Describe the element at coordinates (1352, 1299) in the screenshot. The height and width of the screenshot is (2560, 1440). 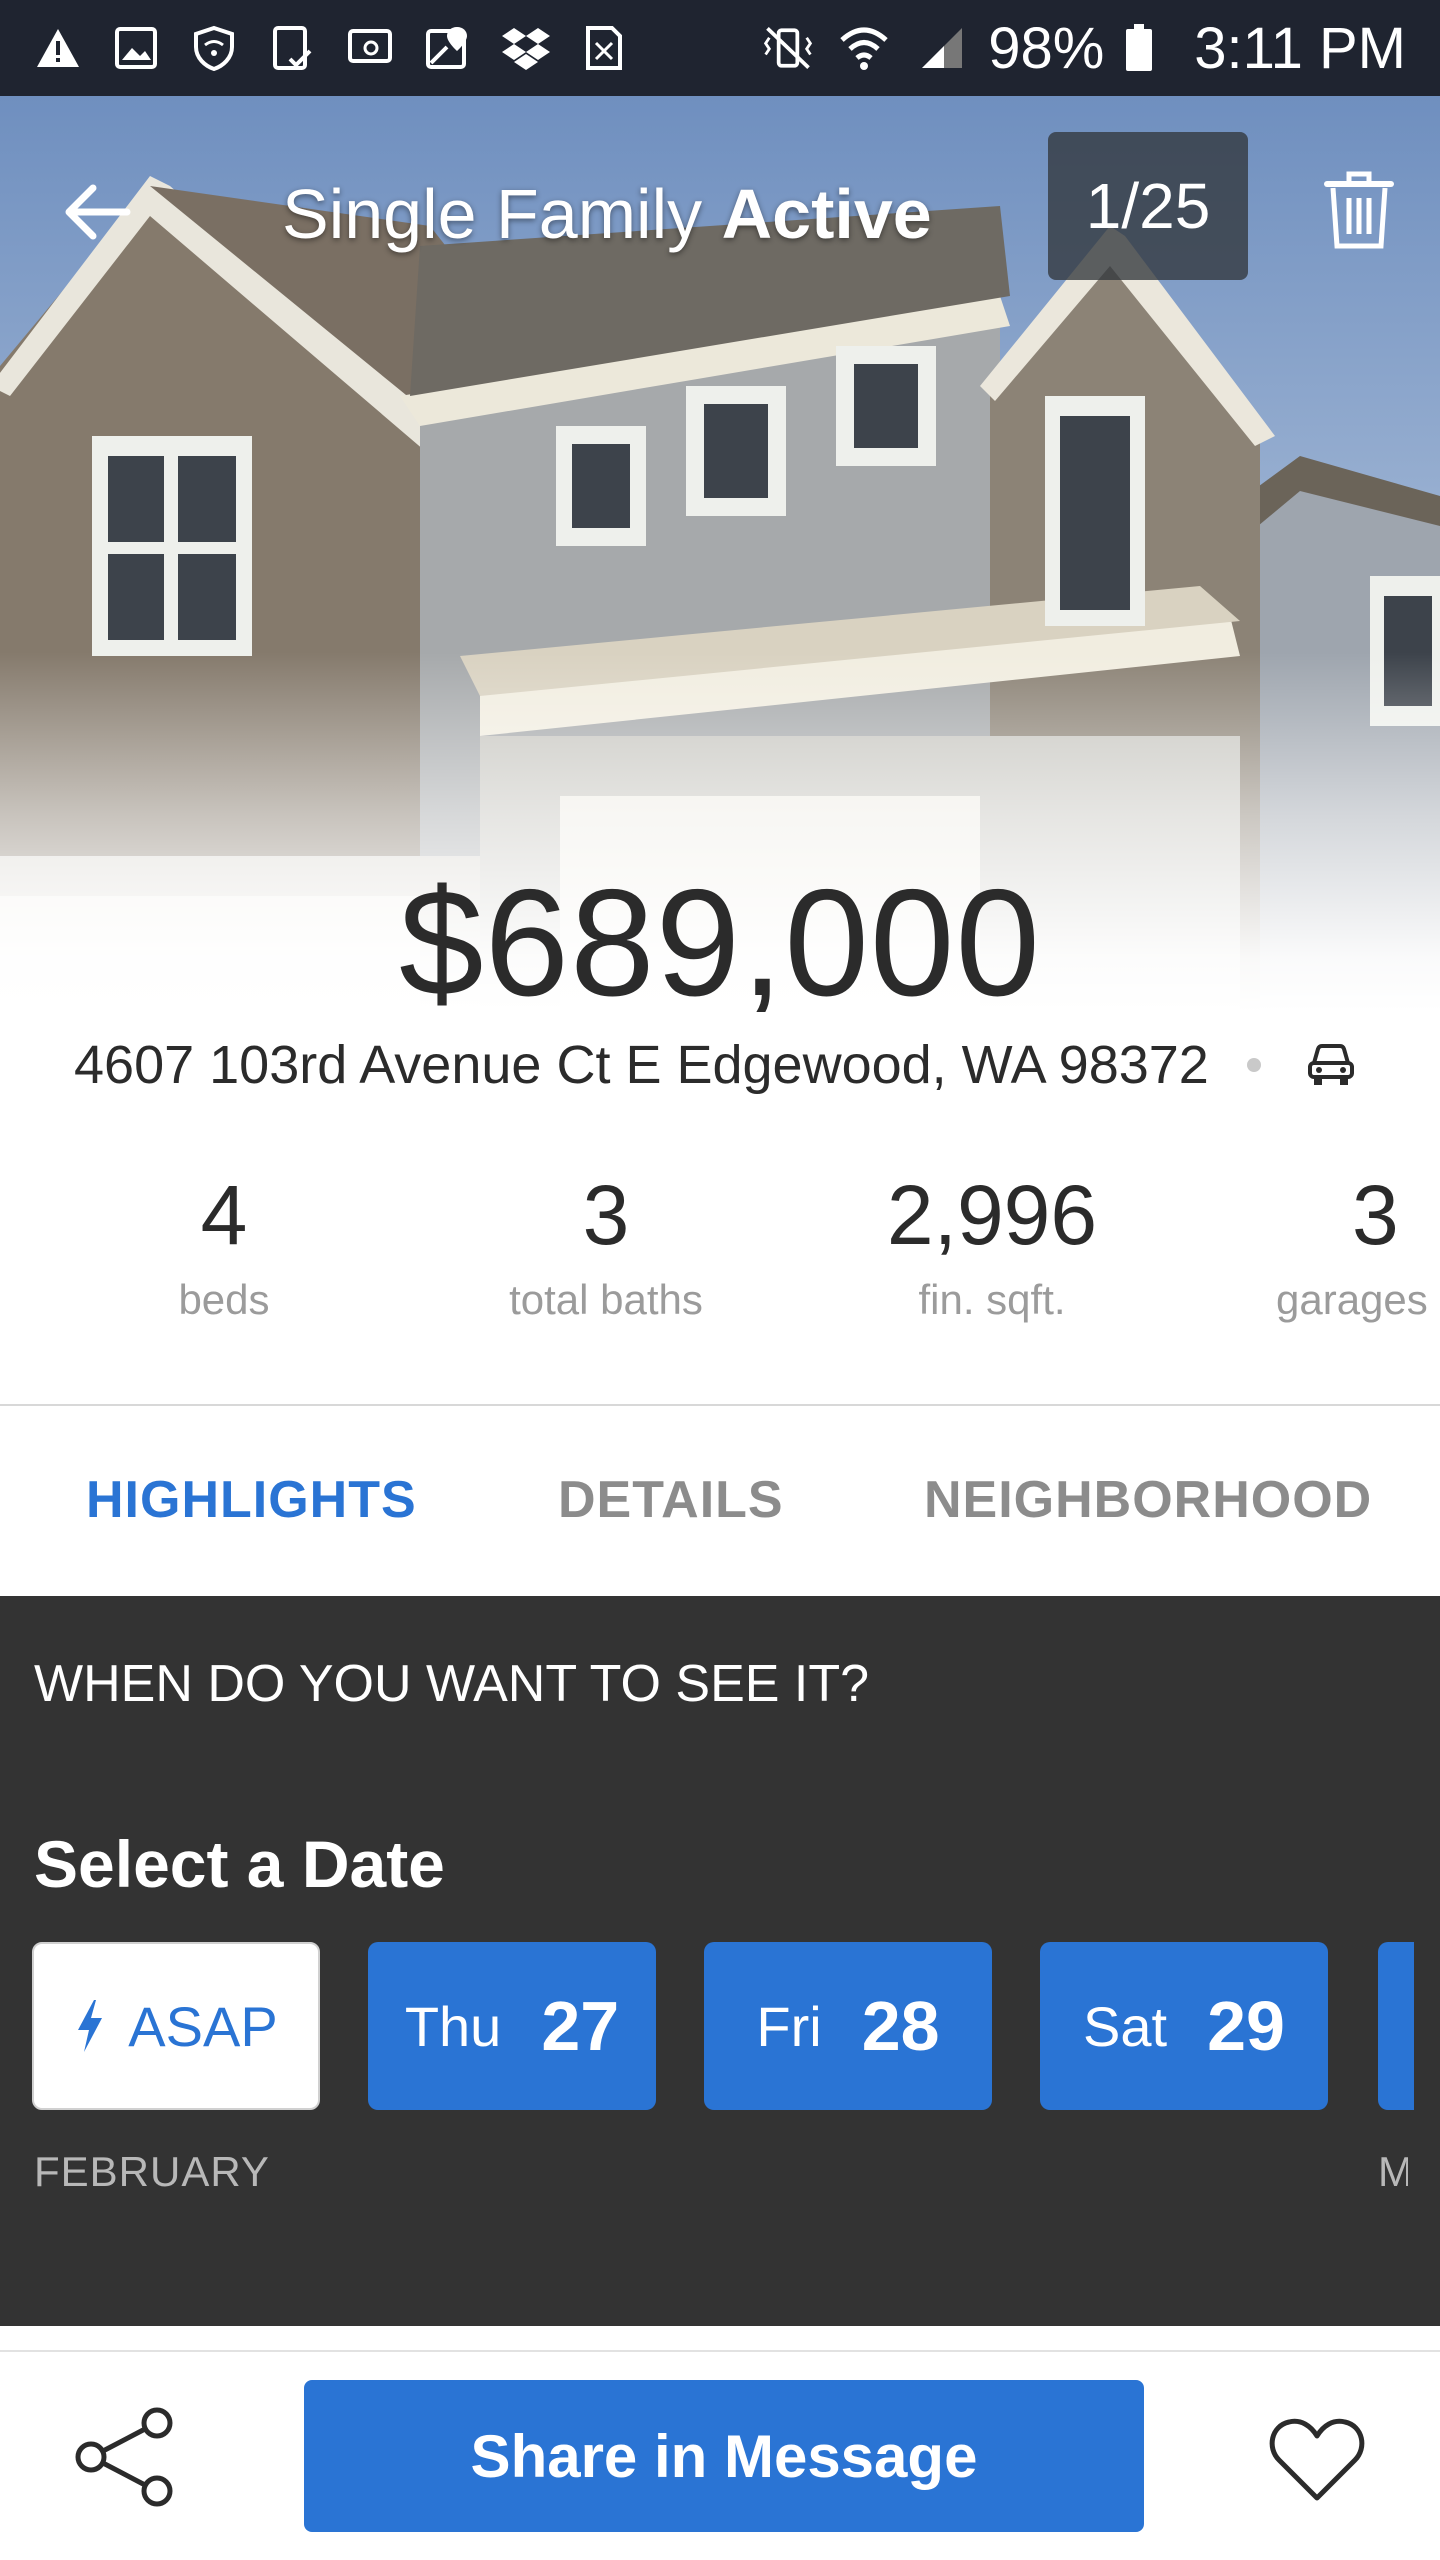
I see `stat-label: garages` at that location.